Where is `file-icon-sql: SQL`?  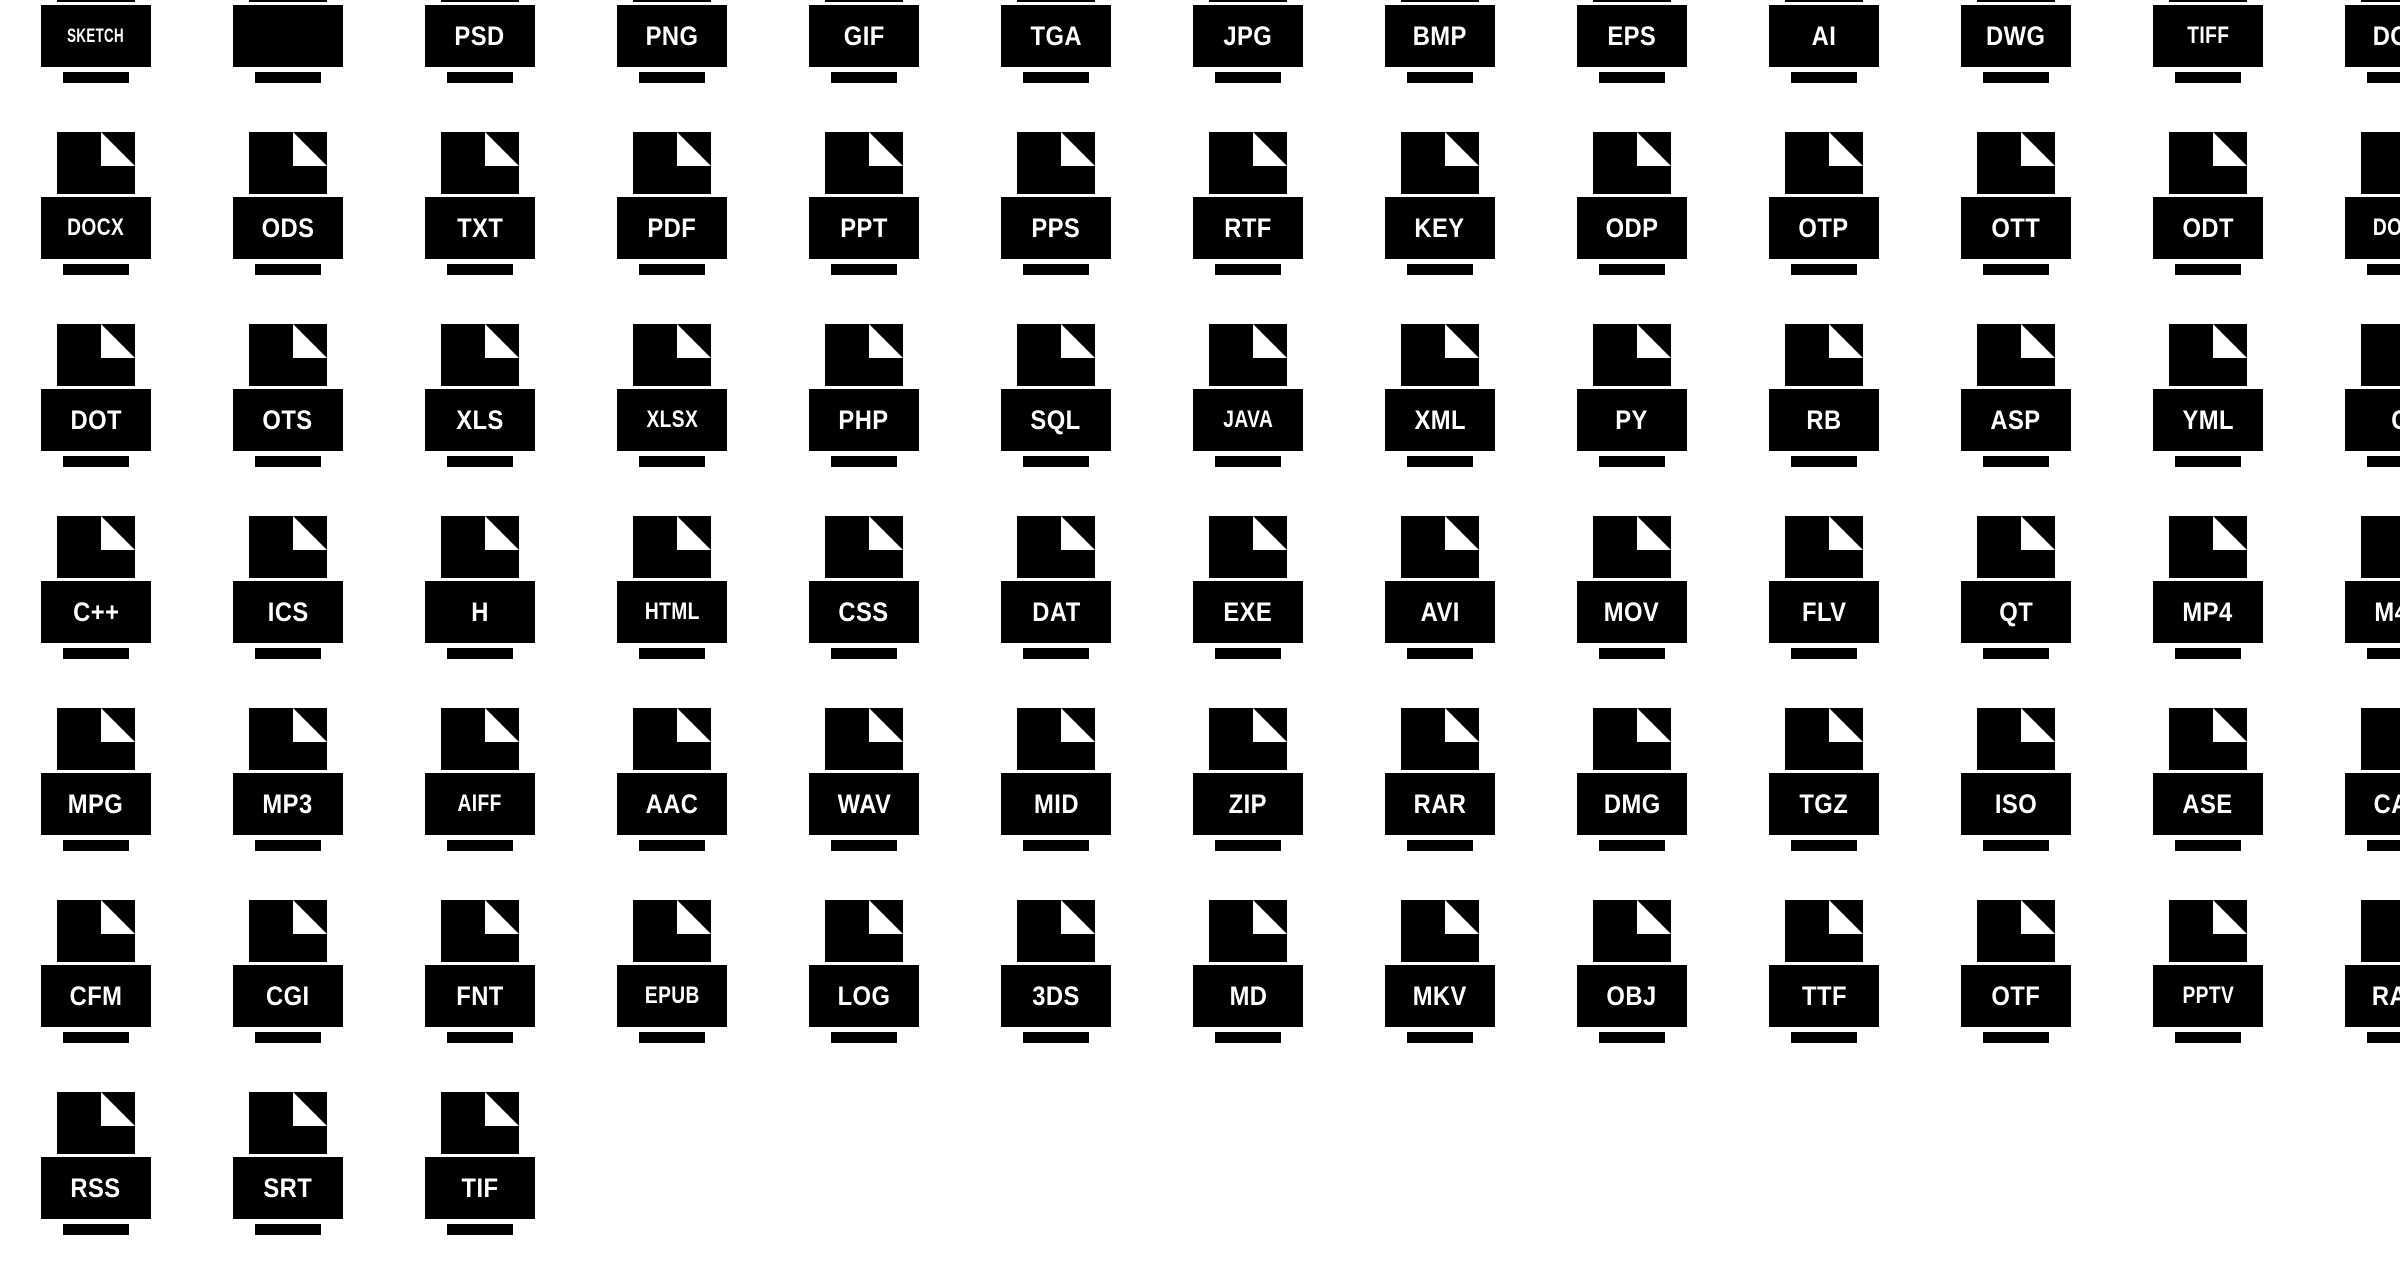
file-icon-sql: SQL is located at coordinates (1056, 410).